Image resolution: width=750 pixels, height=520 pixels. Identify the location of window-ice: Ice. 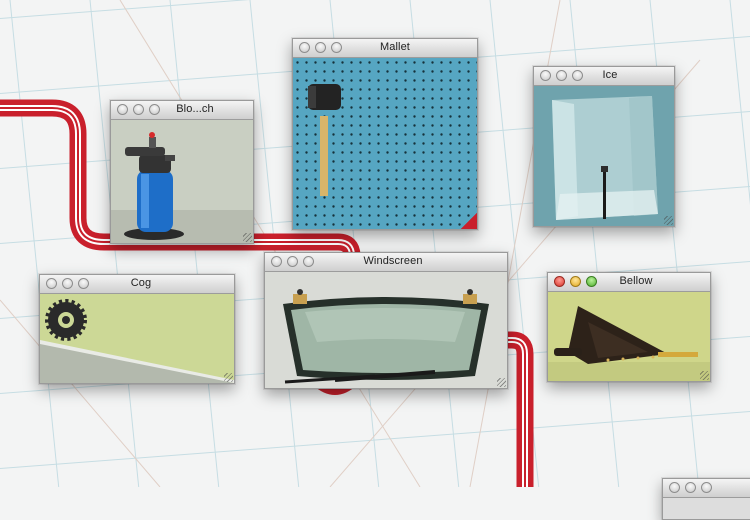
(604, 146).